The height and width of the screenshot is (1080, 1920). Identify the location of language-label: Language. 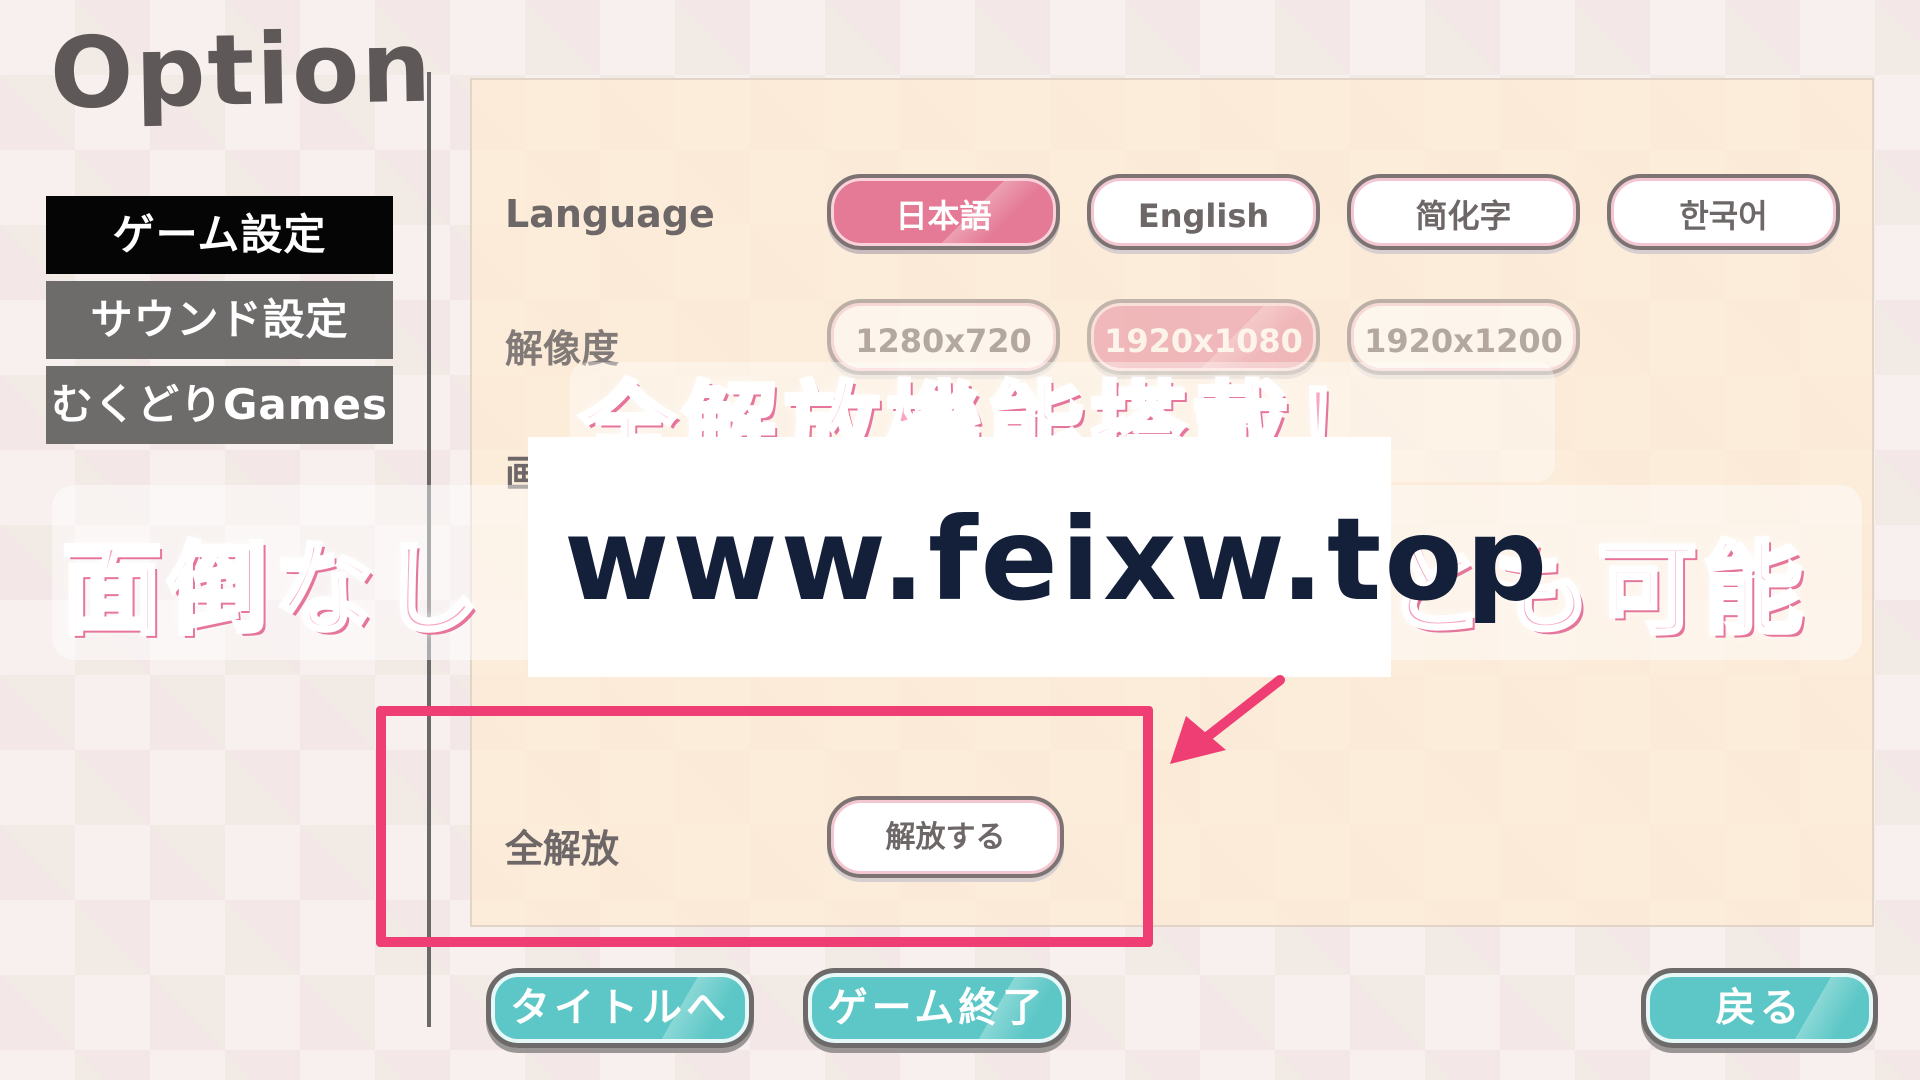
(610, 214).